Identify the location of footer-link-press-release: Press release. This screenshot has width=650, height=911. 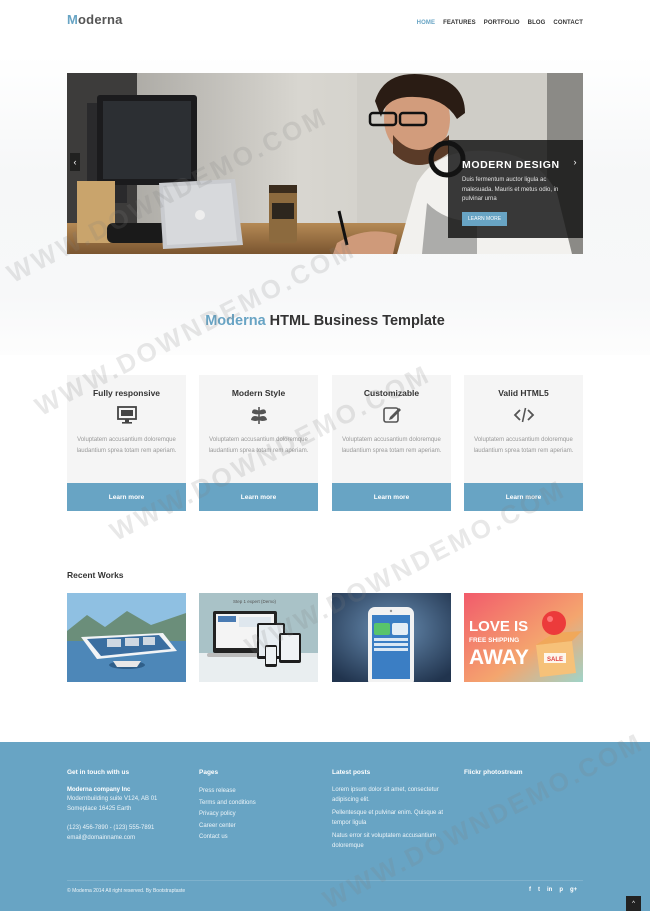
(258, 792).